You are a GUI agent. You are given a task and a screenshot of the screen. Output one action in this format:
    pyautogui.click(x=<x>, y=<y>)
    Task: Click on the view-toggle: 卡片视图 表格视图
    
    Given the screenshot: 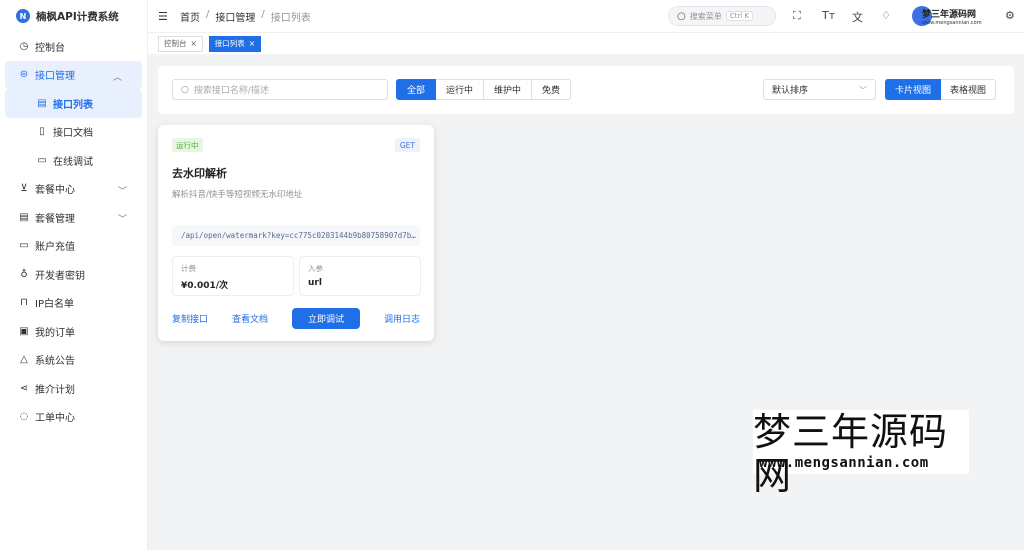 What is the action you would take?
    pyautogui.click(x=941, y=89)
    